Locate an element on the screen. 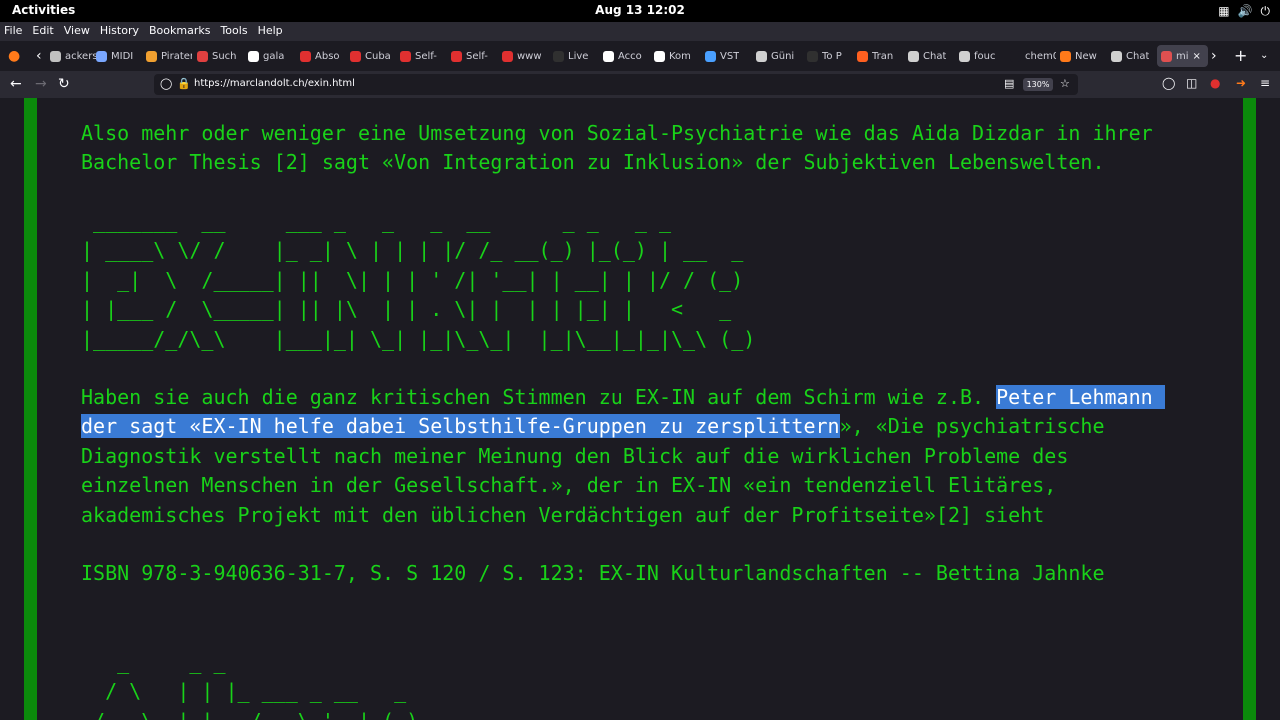  menu-file: File is located at coordinates (13, 31).